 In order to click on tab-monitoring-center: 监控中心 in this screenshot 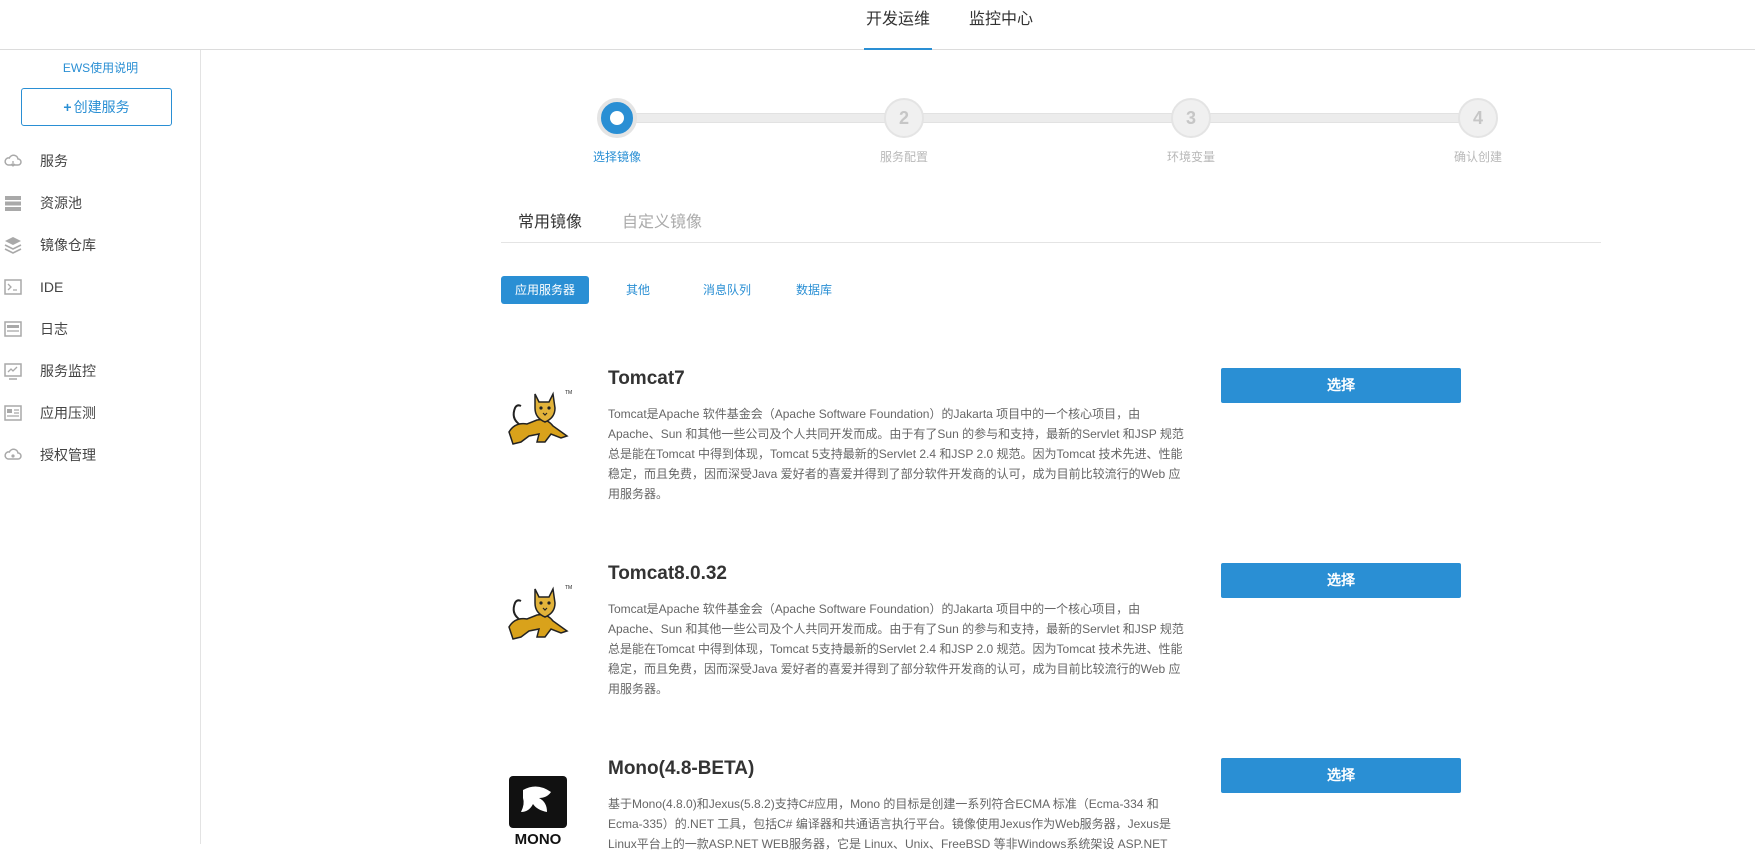, I will do `click(1001, 25)`.